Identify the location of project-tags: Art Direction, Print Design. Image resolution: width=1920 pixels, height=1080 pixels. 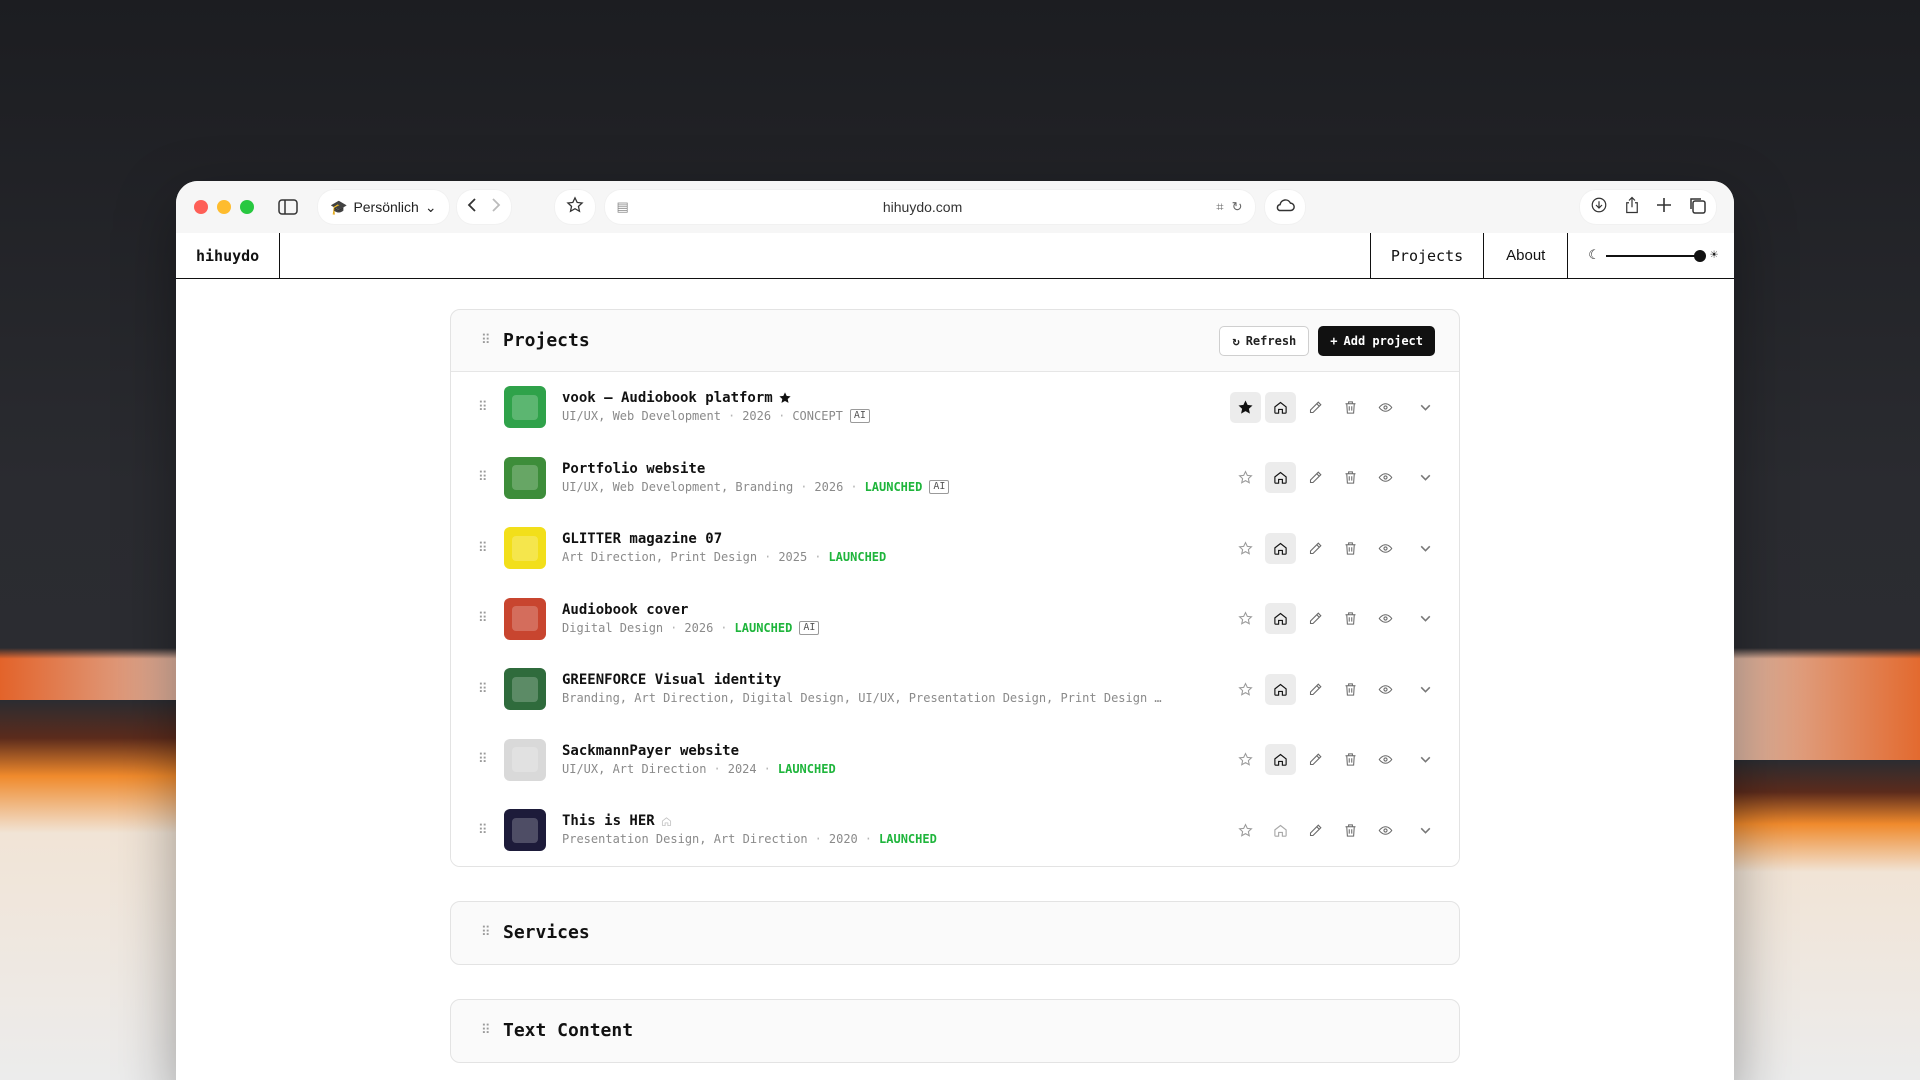
(660, 557).